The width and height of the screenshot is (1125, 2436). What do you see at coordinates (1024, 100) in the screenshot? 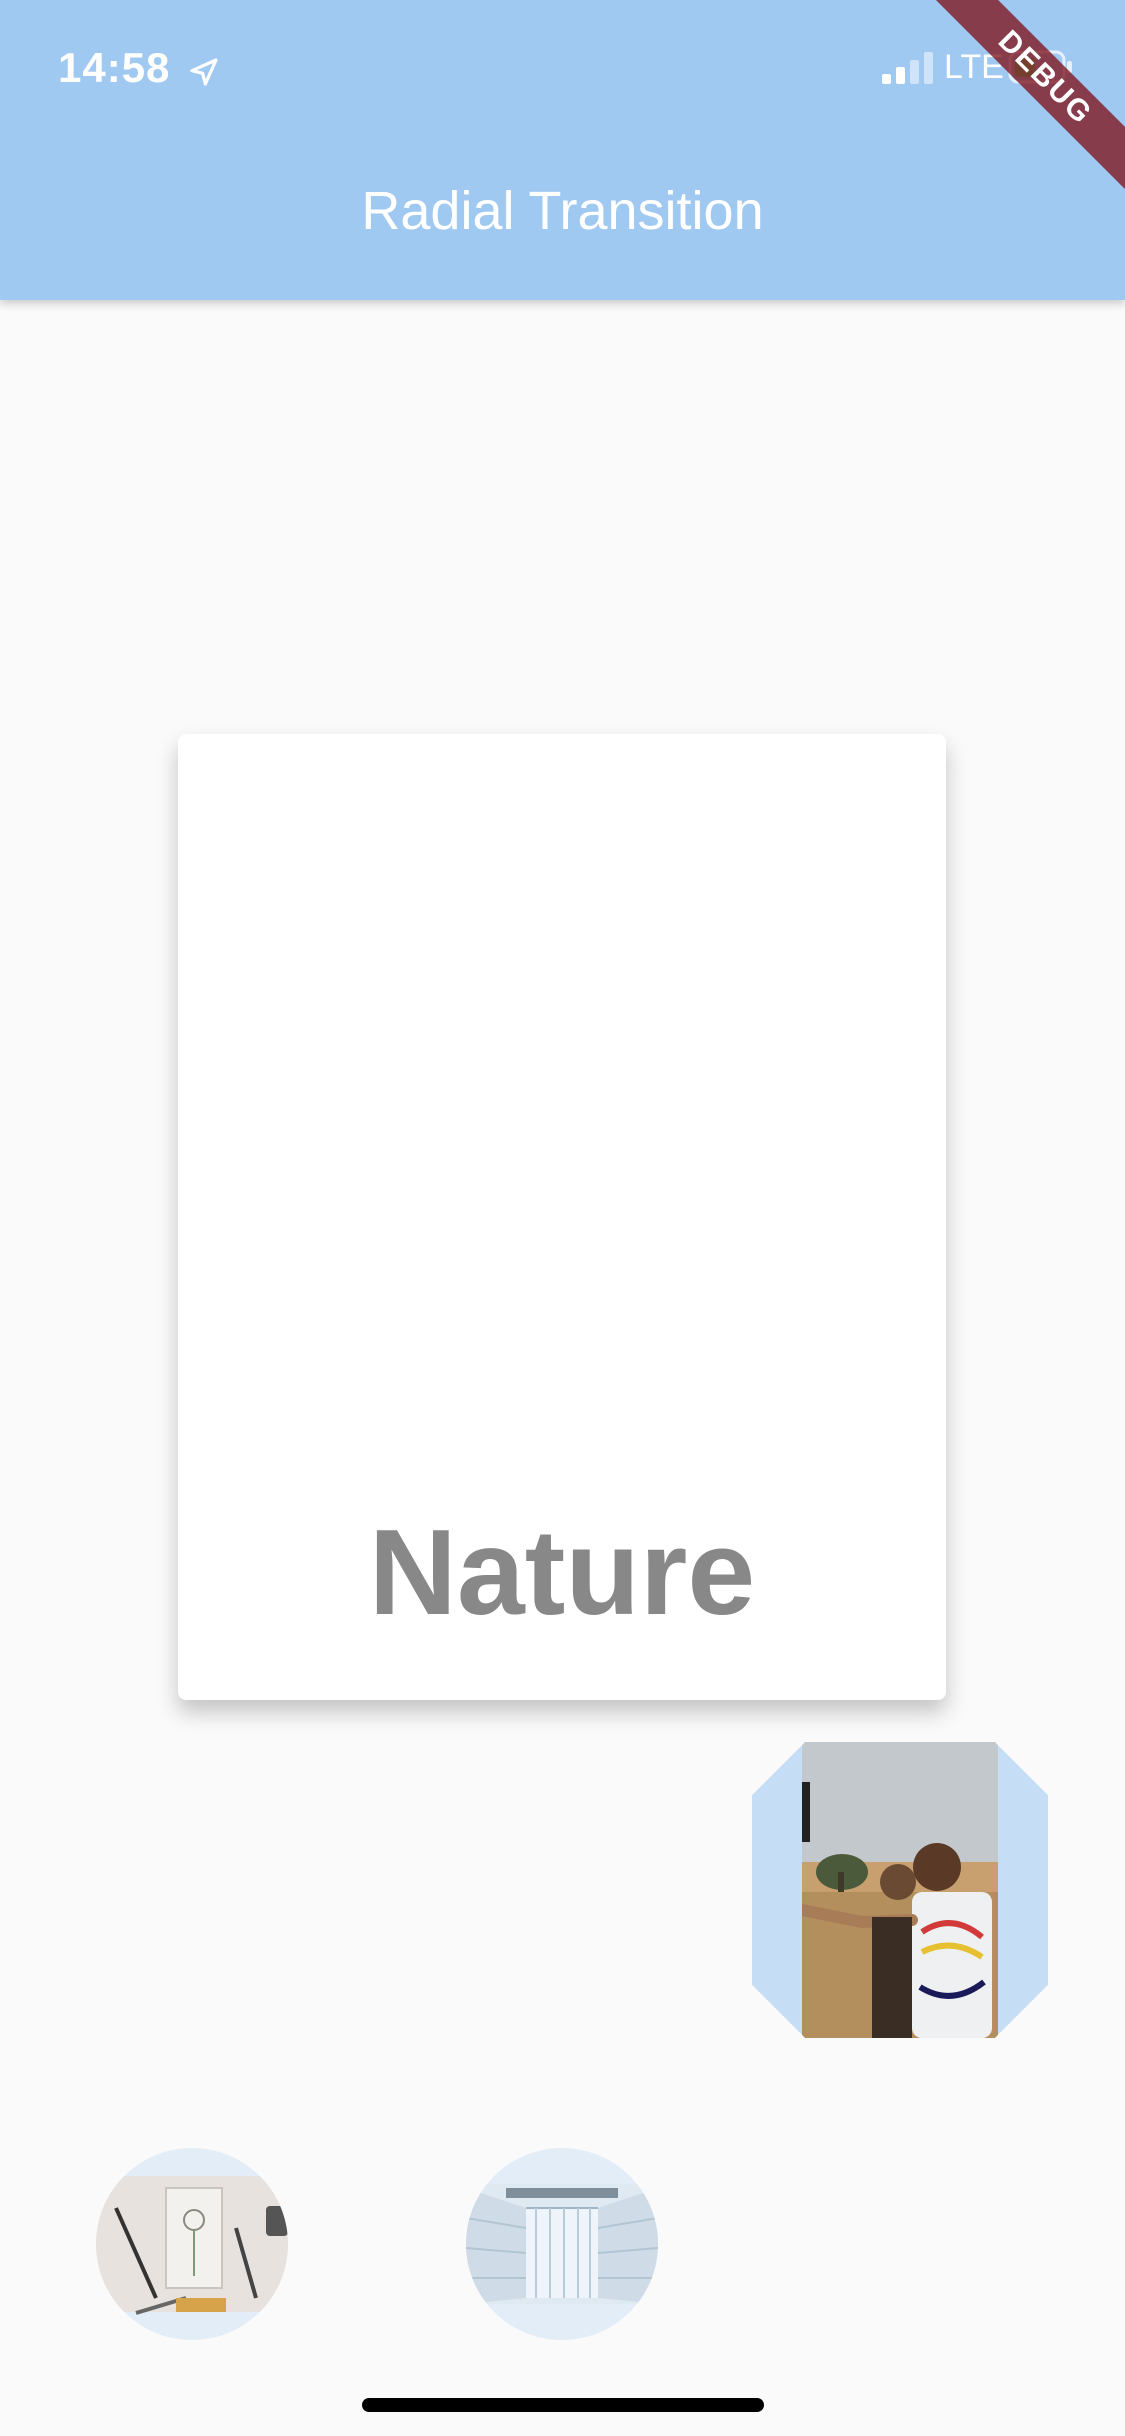
I see `debug-banner: DEBUG` at bounding box center [1024, 100].